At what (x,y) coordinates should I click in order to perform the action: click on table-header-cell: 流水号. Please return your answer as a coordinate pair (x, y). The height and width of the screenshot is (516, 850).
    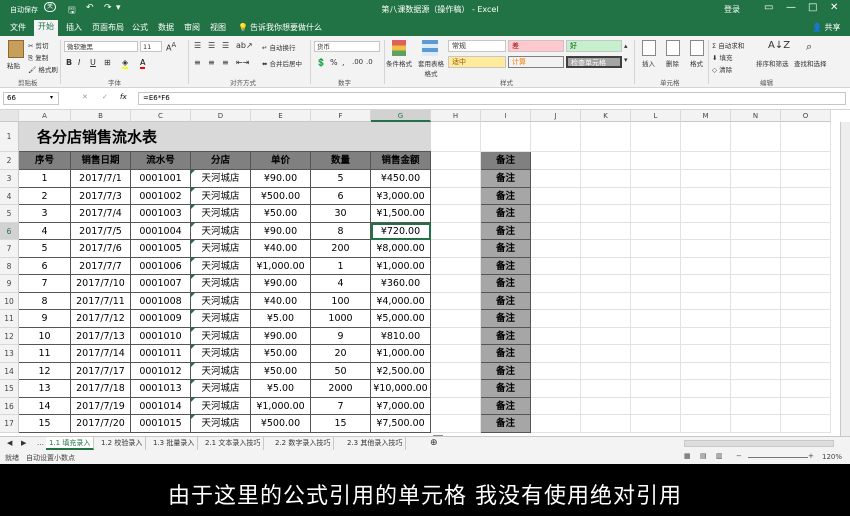
    Looking at the image, I should click on (161, 161).